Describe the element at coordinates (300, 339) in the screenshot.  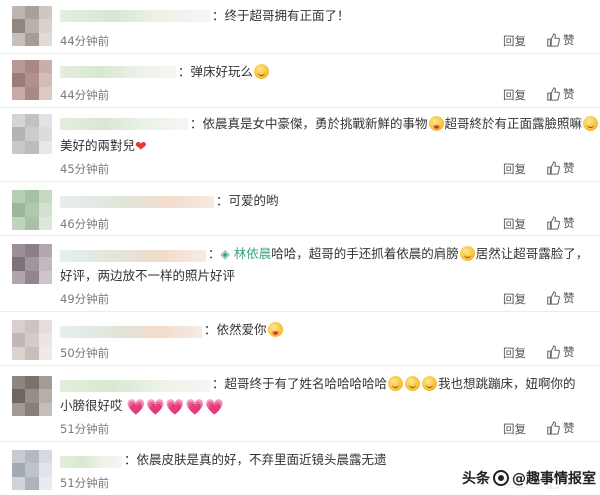
I see `comment-item: ：依然爱你 50分钟前 回复 赞` at that location.